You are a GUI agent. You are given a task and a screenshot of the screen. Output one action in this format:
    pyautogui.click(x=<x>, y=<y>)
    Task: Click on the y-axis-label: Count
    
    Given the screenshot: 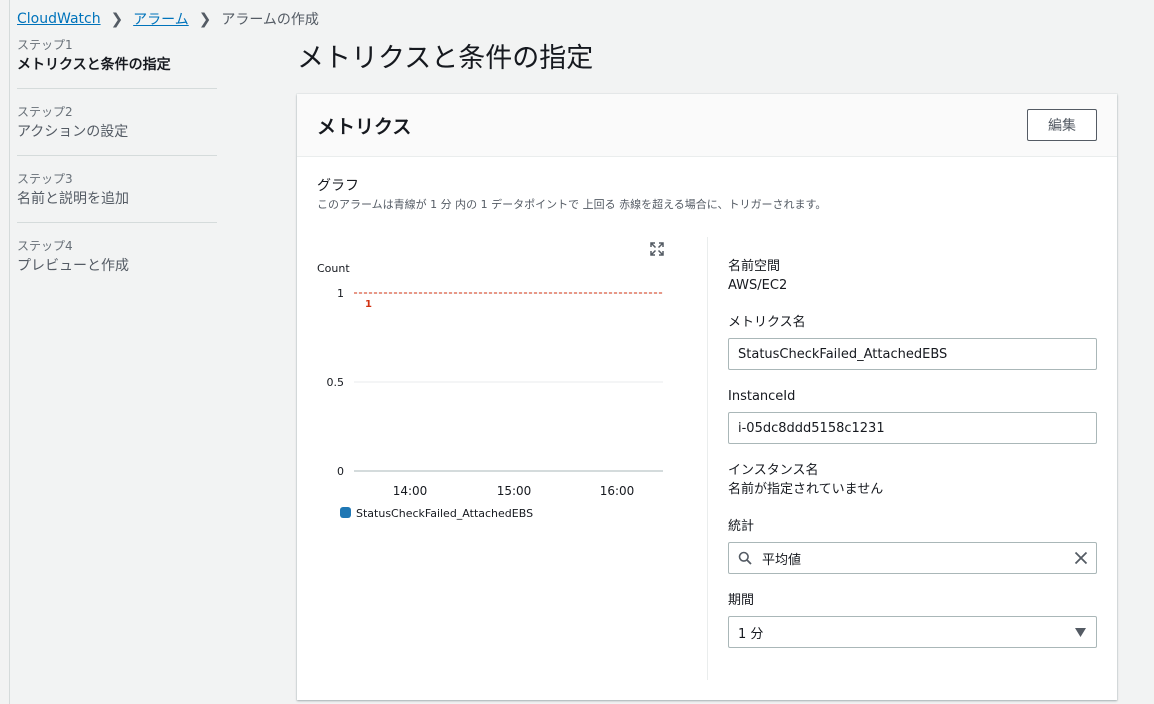 What is the action you would take?
    pyautogui.click(x=333, y=268)
    